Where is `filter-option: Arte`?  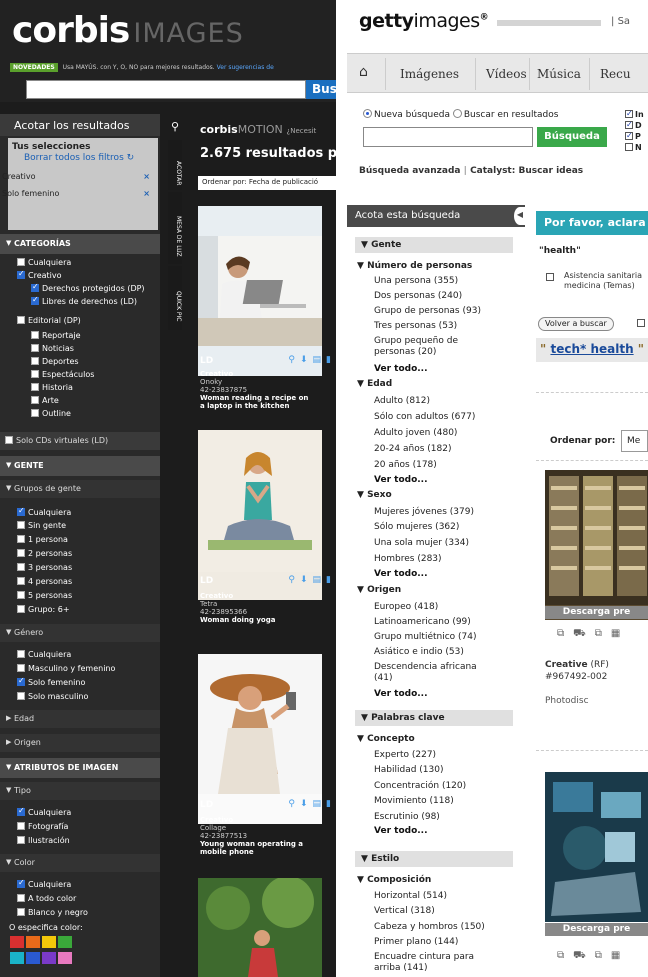 filter-option: Arte is located at coordinates (45, 400).